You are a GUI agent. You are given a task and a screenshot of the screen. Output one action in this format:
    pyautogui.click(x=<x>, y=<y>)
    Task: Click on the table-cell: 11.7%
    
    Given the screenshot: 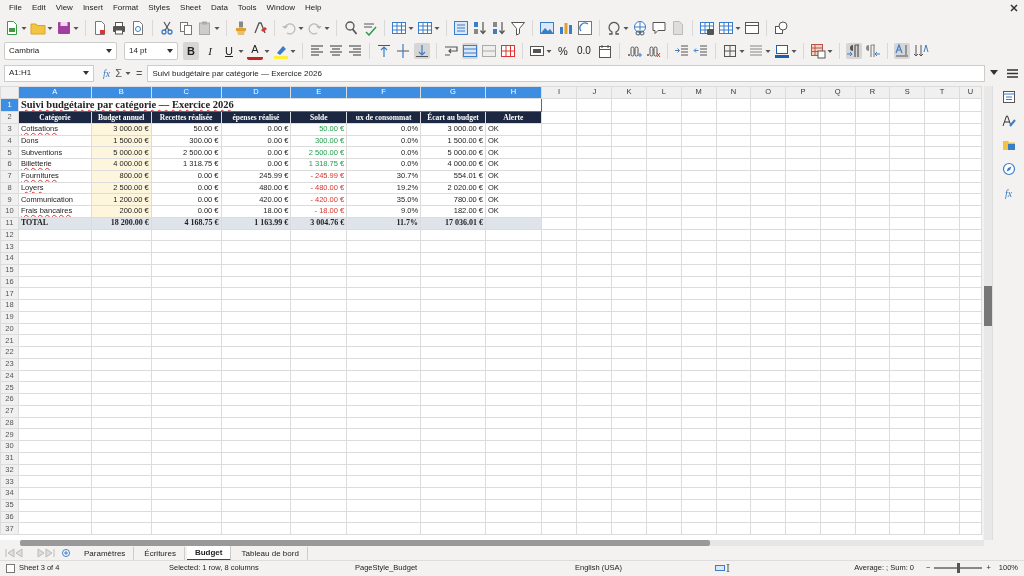 What is the action you would take?
    pyautogui.click(x=407, y=223)
    